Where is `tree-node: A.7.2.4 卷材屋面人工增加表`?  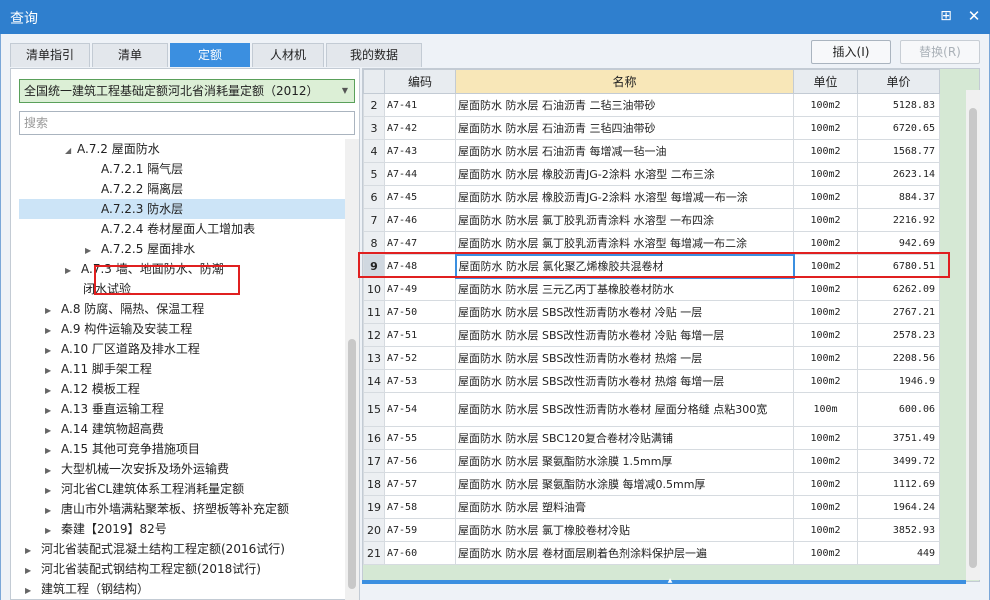
tree-node: A.7.2.4 卷材屋面人工增加表 is located at coordinates (178, 229).